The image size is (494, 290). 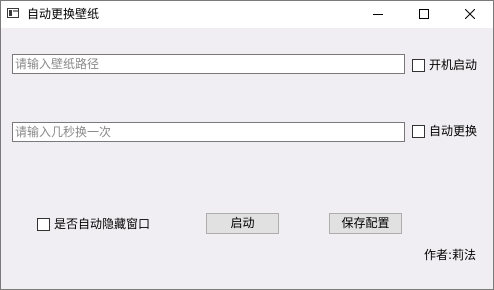 I want to click on maximize-button, so click(x=424, y=14).